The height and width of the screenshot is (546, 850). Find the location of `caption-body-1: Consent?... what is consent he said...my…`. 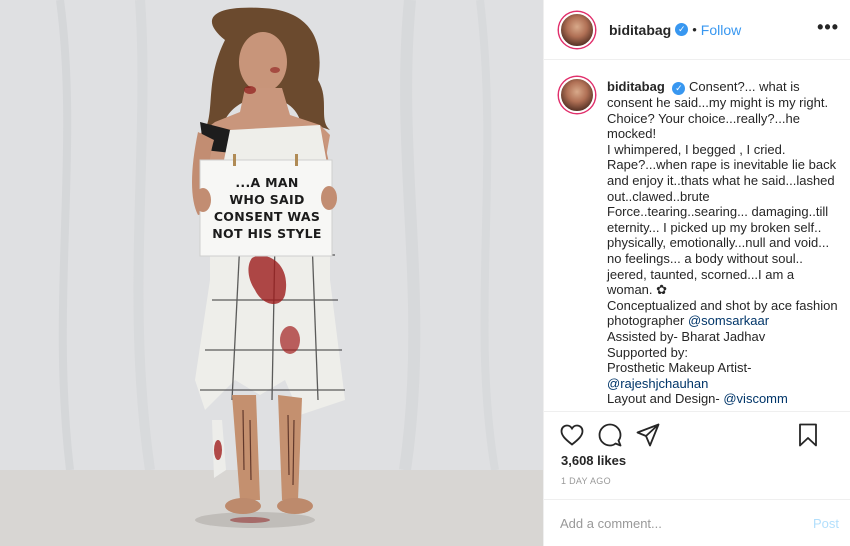

caption-body-1: Consent?... what is consent he said...my… is located at coordinates (722, 204).